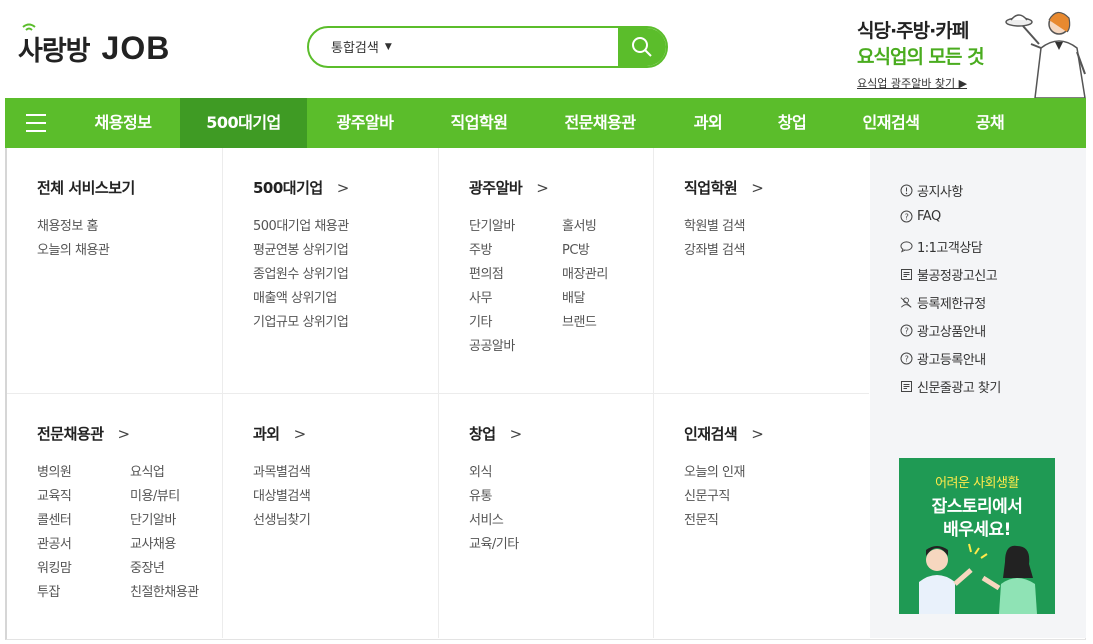 Image resolution: width=1093 pixels, height=644 pixels. I want to click on promo-banner: 식당·주방·카페 요식업의 모든 것 요식업 광주알바 찾기 ▶, so click(975, 54).